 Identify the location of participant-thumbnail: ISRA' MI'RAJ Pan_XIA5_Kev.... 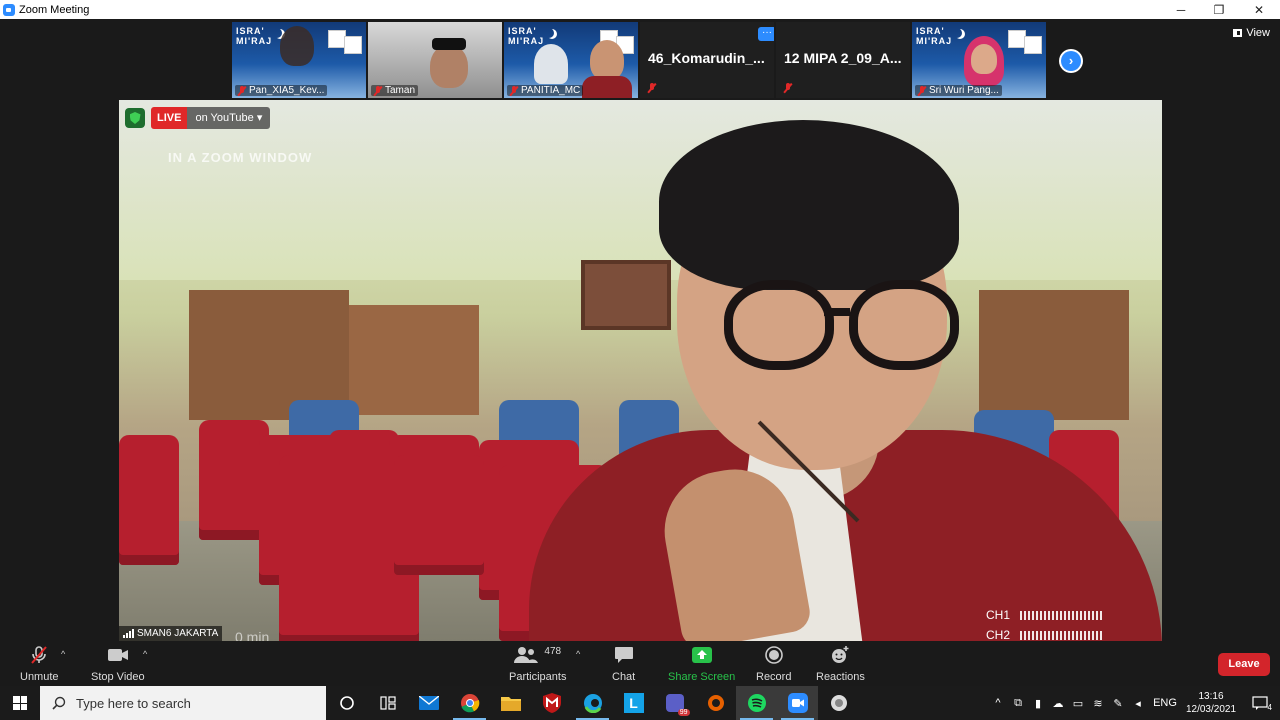
(299, 60).